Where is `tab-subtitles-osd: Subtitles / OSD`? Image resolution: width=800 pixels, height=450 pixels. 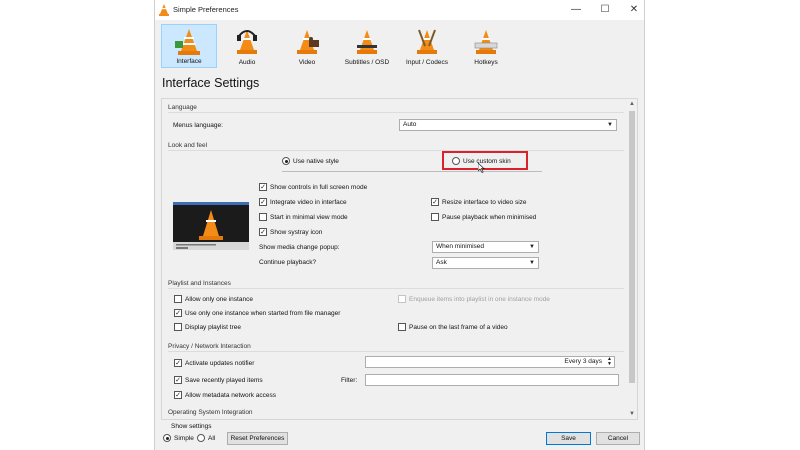 tab-subtitles-osd: Subtitles / OSD is located at coordinates (367, 46).